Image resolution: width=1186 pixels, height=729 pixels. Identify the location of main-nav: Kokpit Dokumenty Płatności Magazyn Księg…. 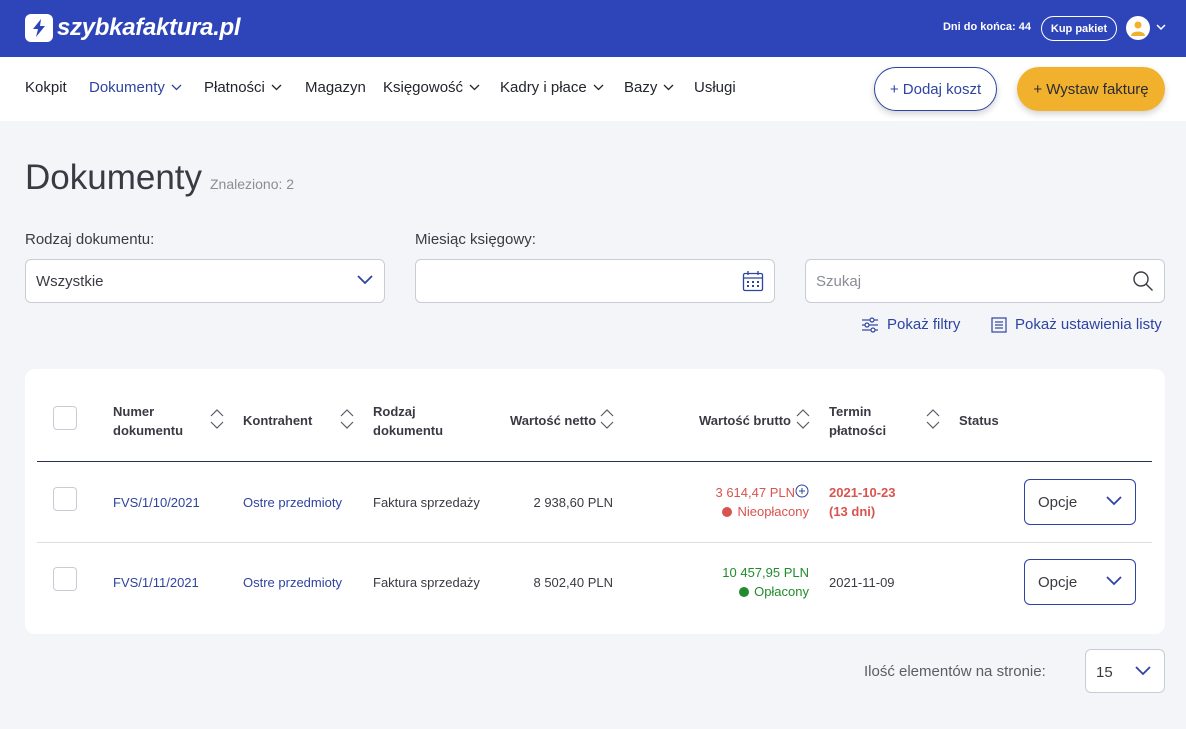
(593, 89).